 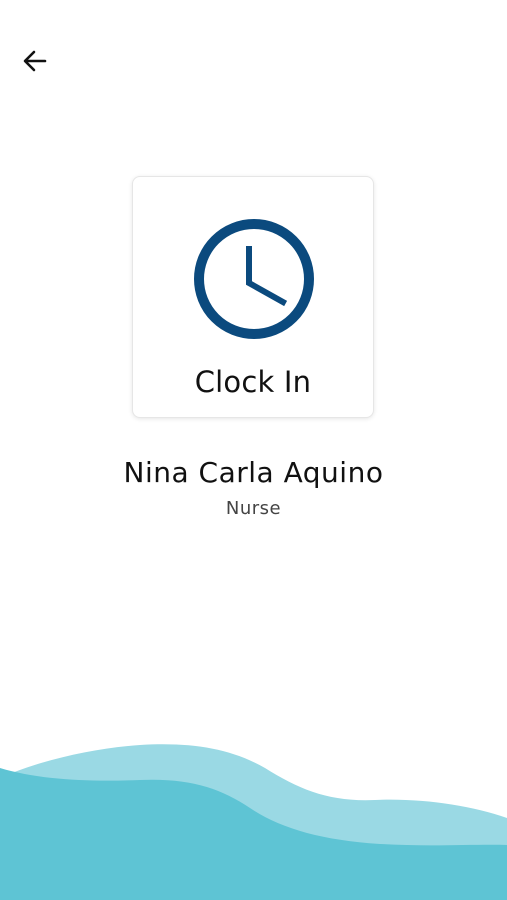 I want to click on clock-in-card: Clock In, so click(x=253, y=297).